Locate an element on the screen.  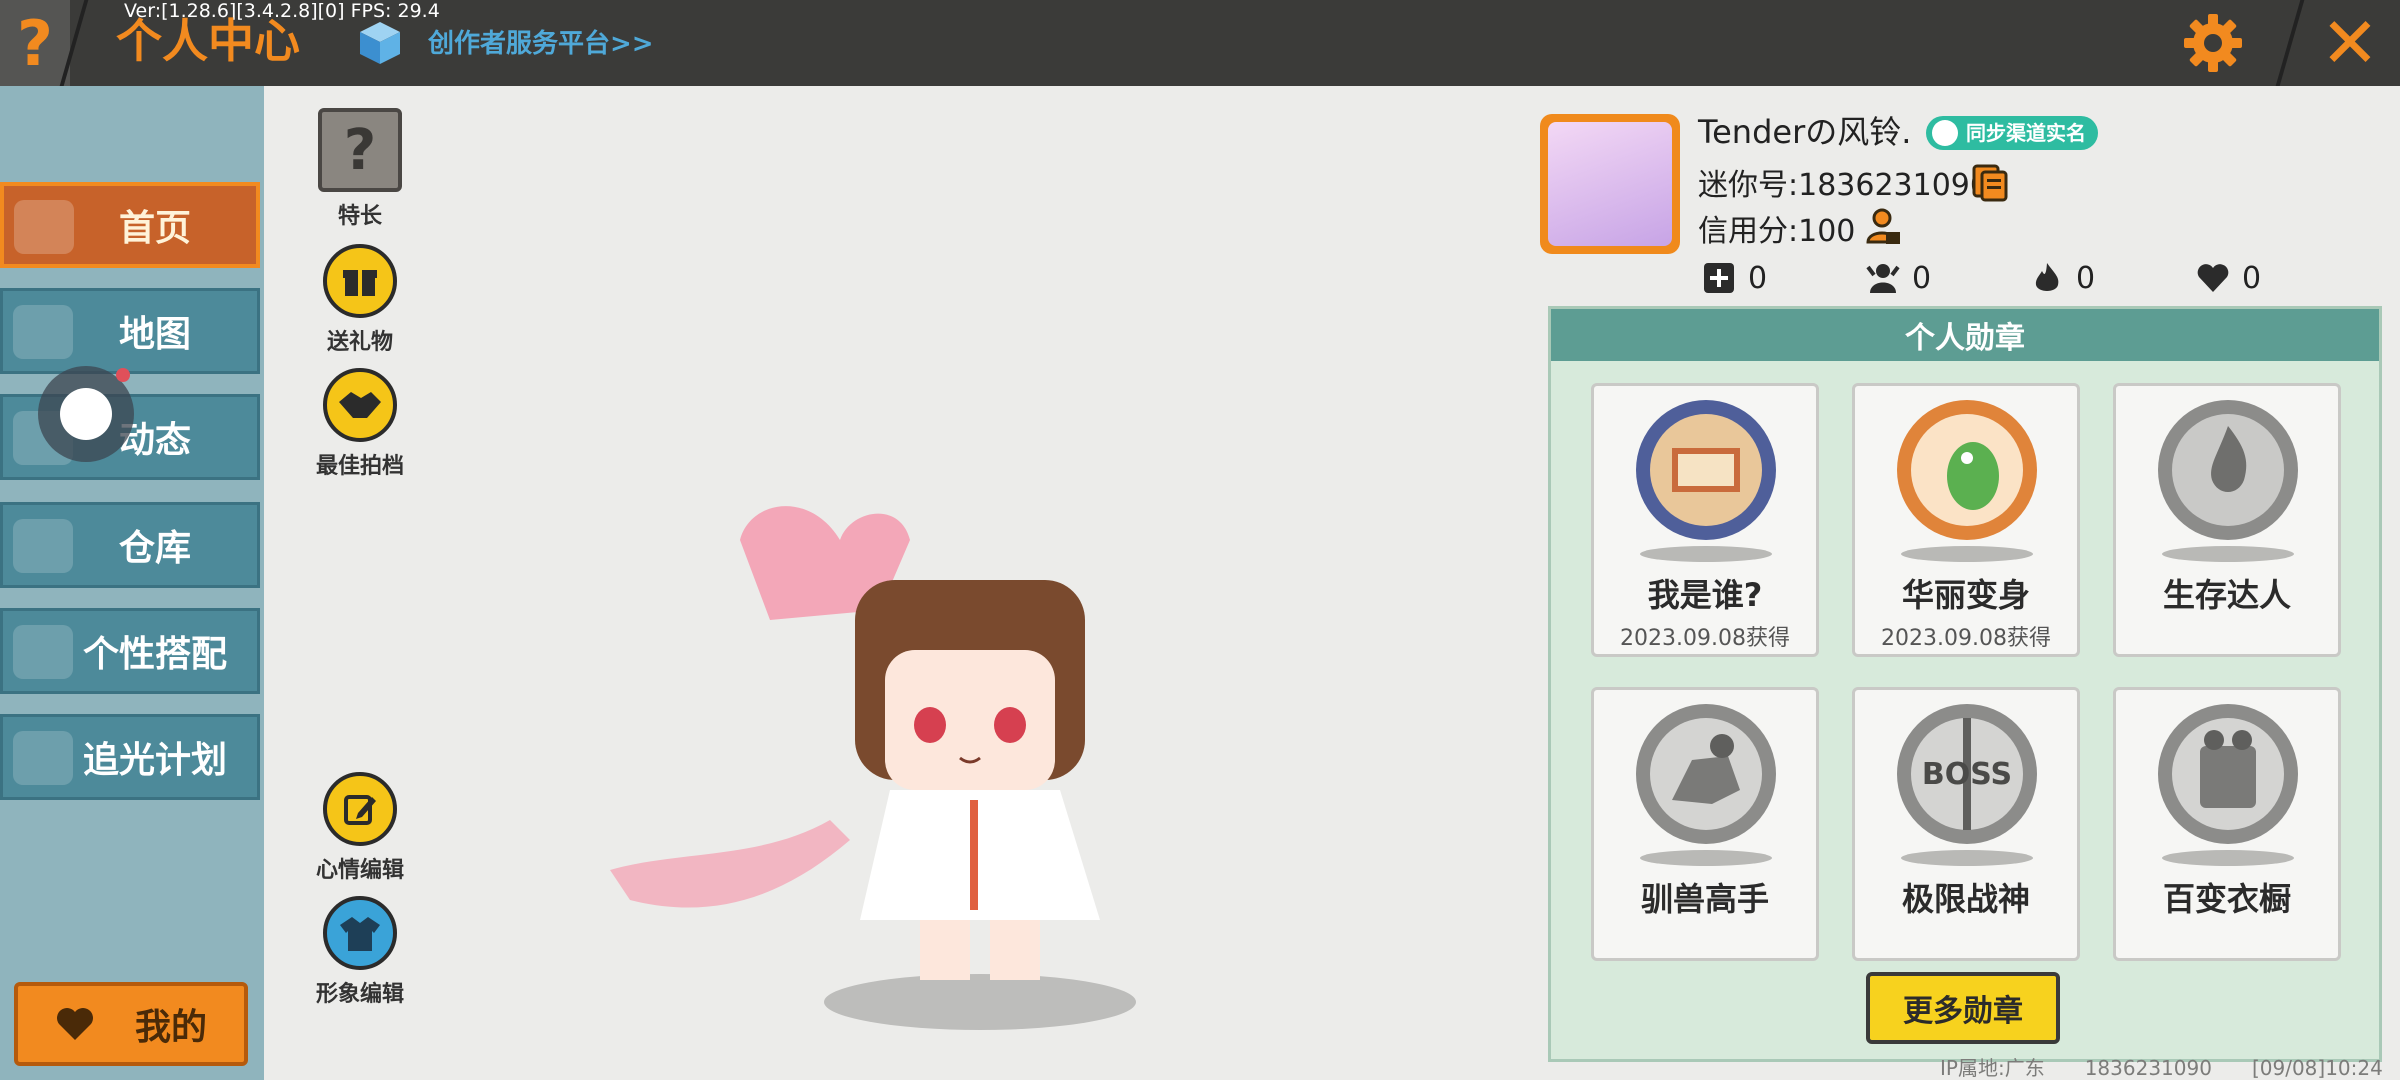
medal-boss-icon: BOSS is located at coordinates (1967, 774).